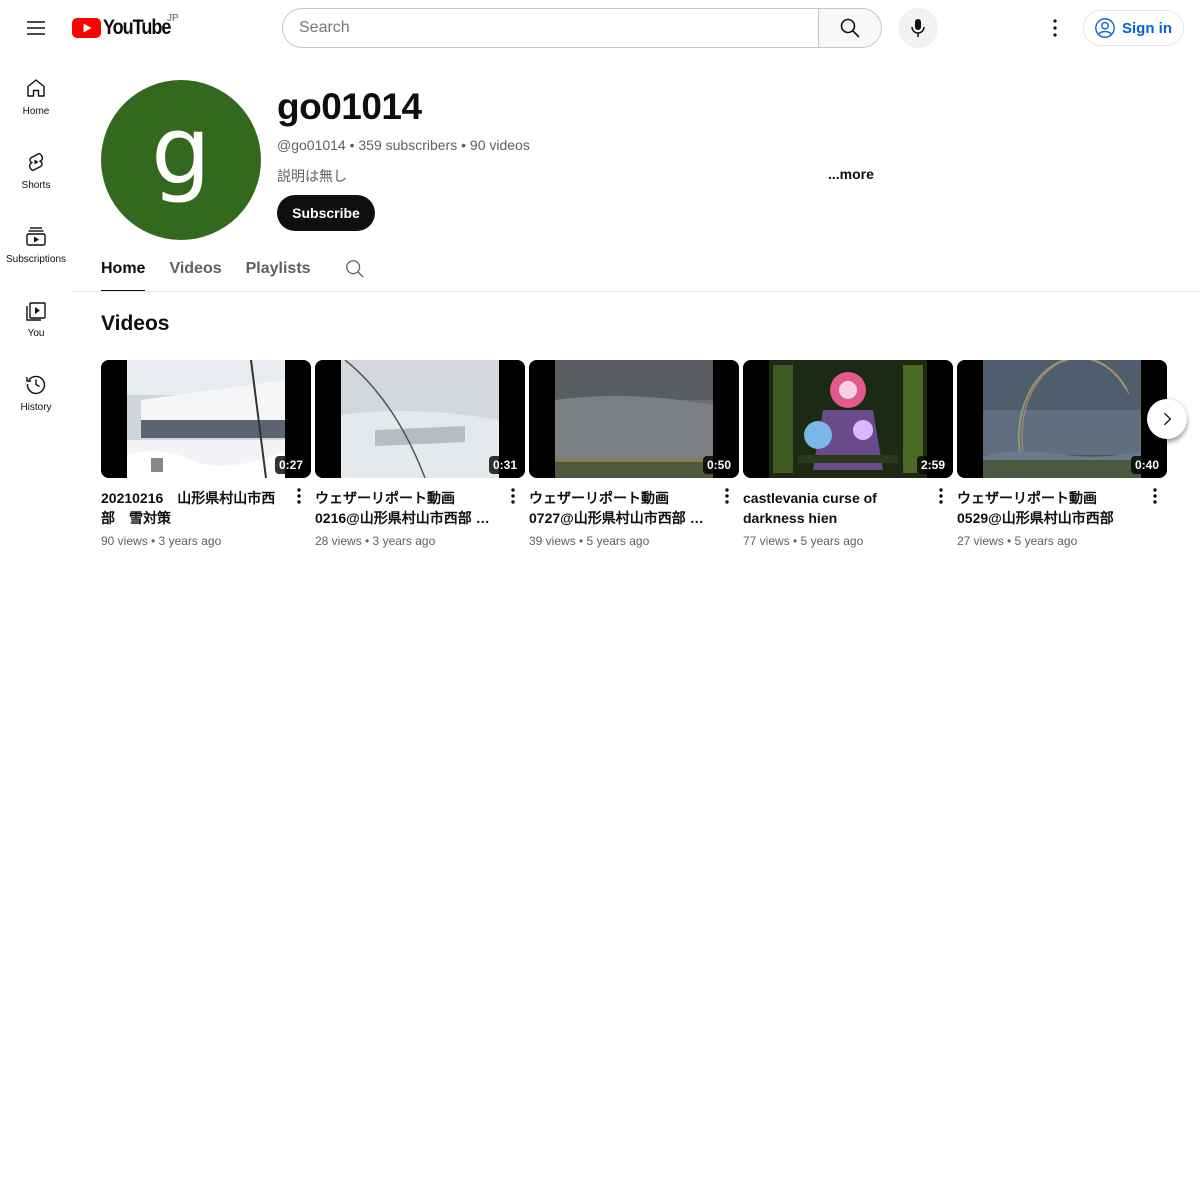 The width and height of the screenshot is (1200, 1188). I want to click on guide-item-you: You, so click(36, 315).